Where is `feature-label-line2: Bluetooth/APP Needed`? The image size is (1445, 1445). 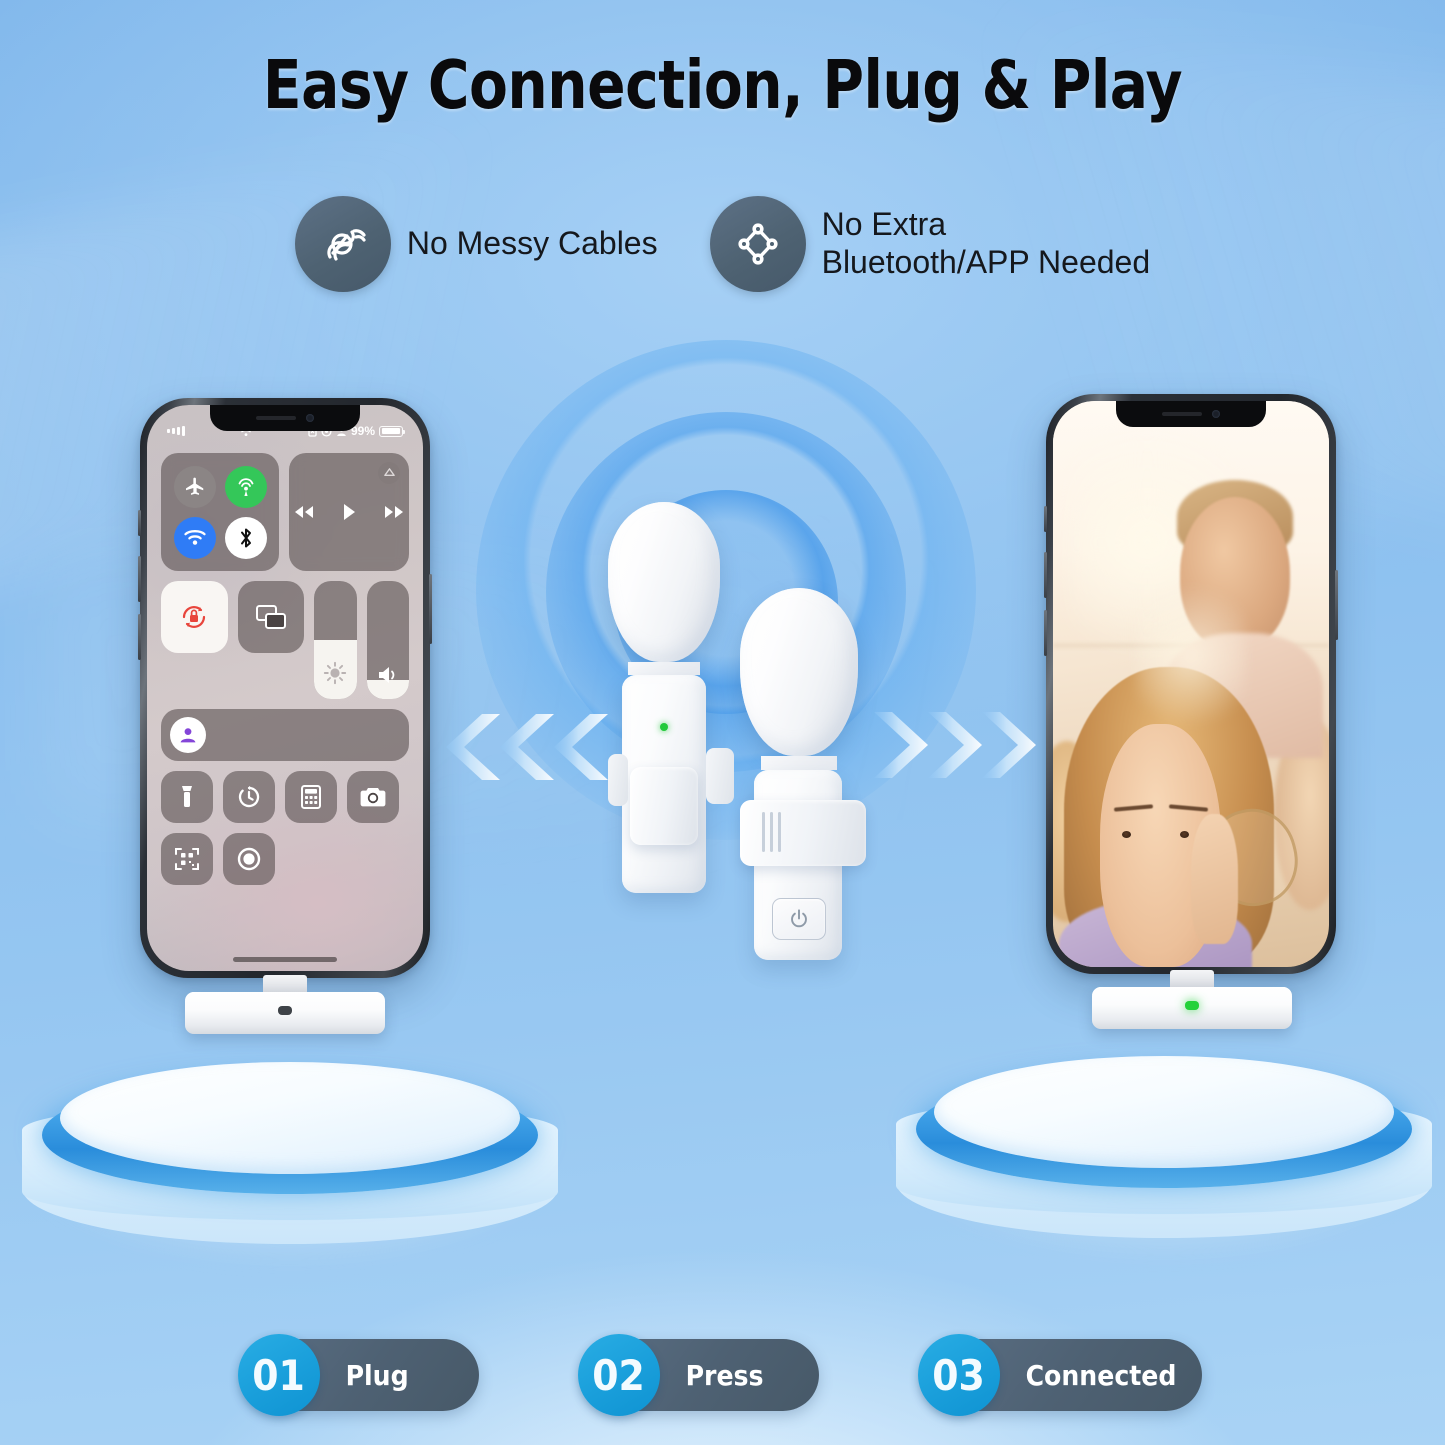
feature-label-line2: Bluetooth/APP Needed is located at coordinates (986, 262).